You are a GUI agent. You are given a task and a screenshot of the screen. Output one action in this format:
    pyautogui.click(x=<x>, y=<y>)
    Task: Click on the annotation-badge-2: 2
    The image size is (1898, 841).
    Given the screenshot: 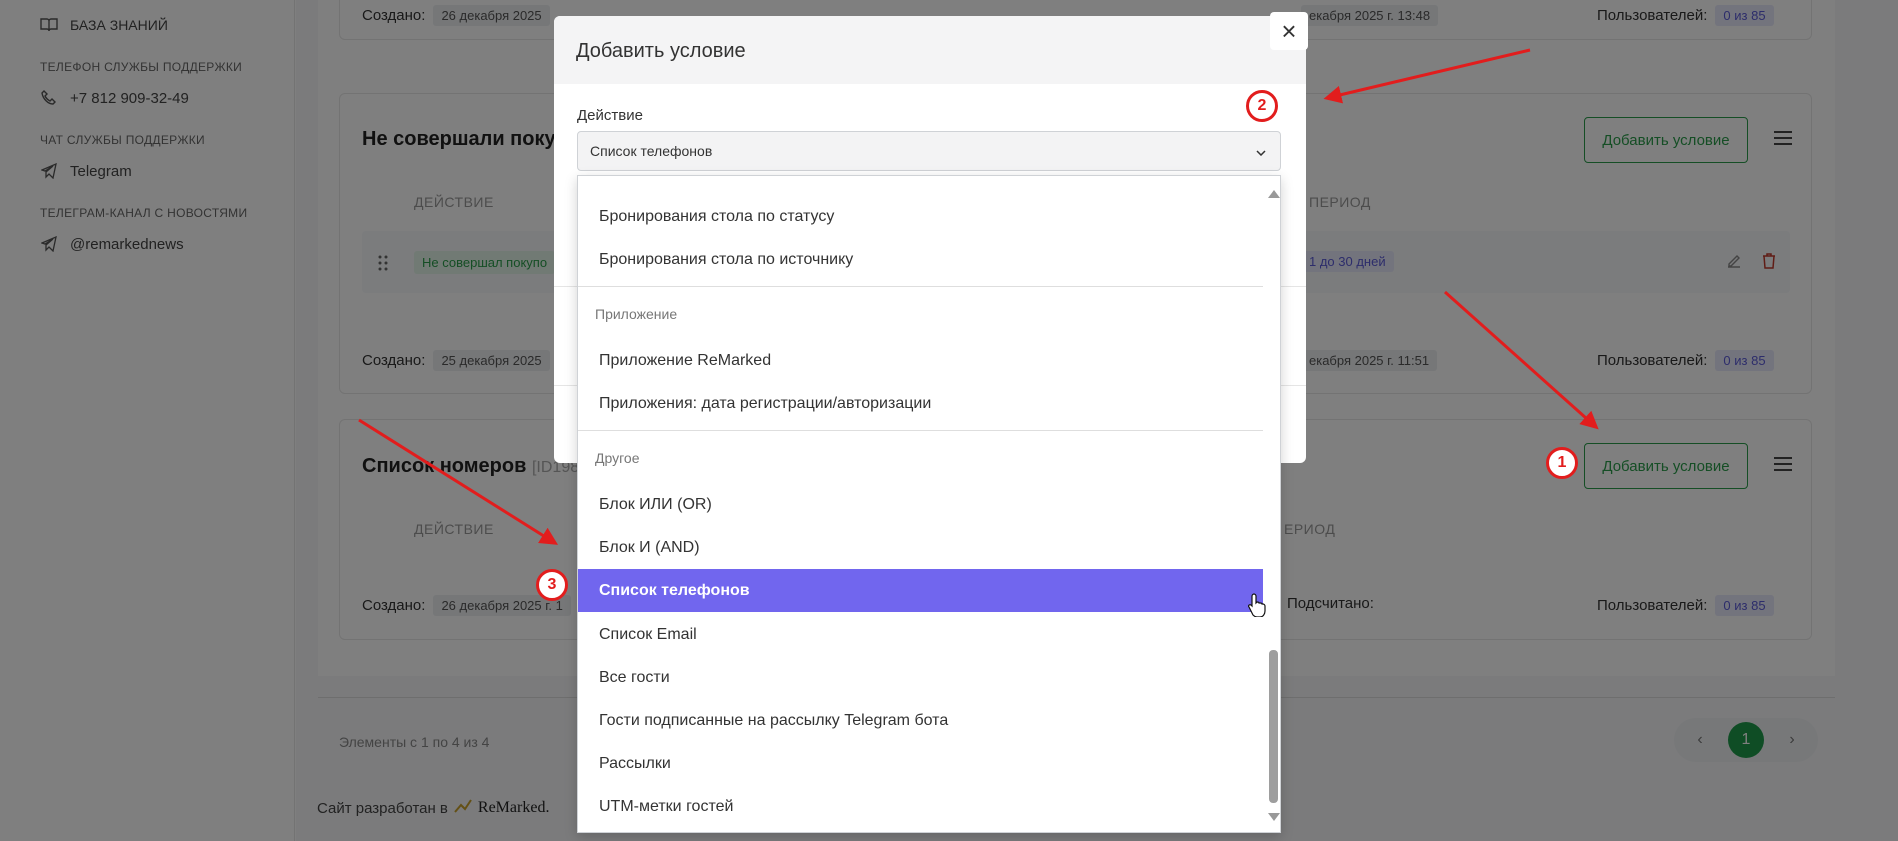 What is the action you would take?
    pyautogui.click(x=1262, y=106)
    